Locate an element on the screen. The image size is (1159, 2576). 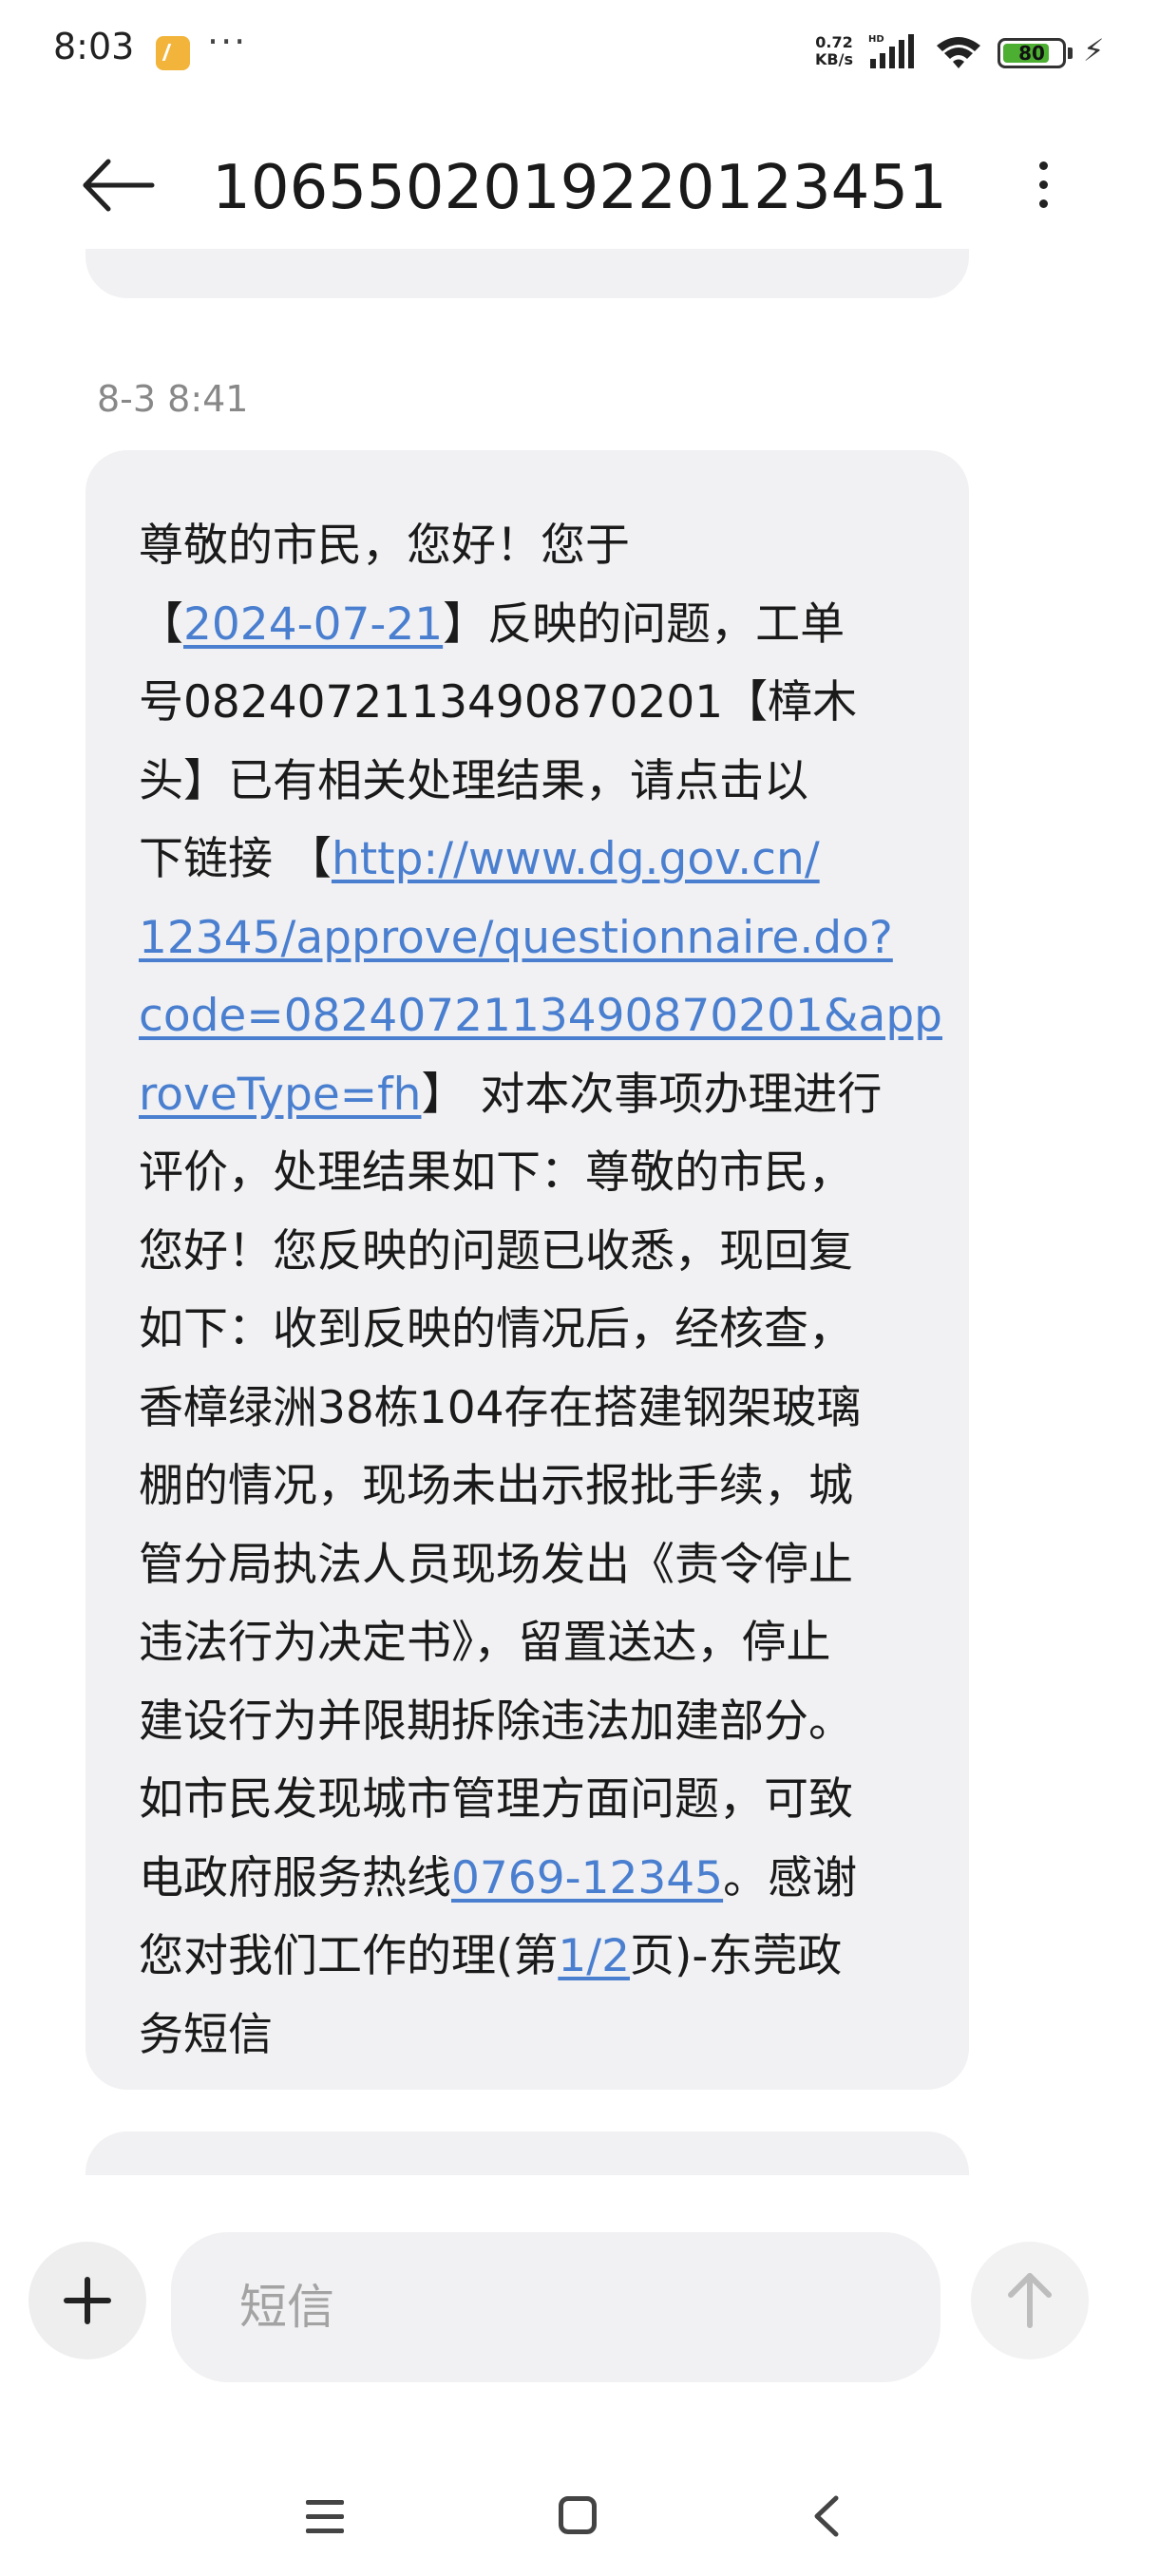
message-line: 香樟绿洲38栋104存在搭建钢架玻璃 is located at coordinates (527, 1409).